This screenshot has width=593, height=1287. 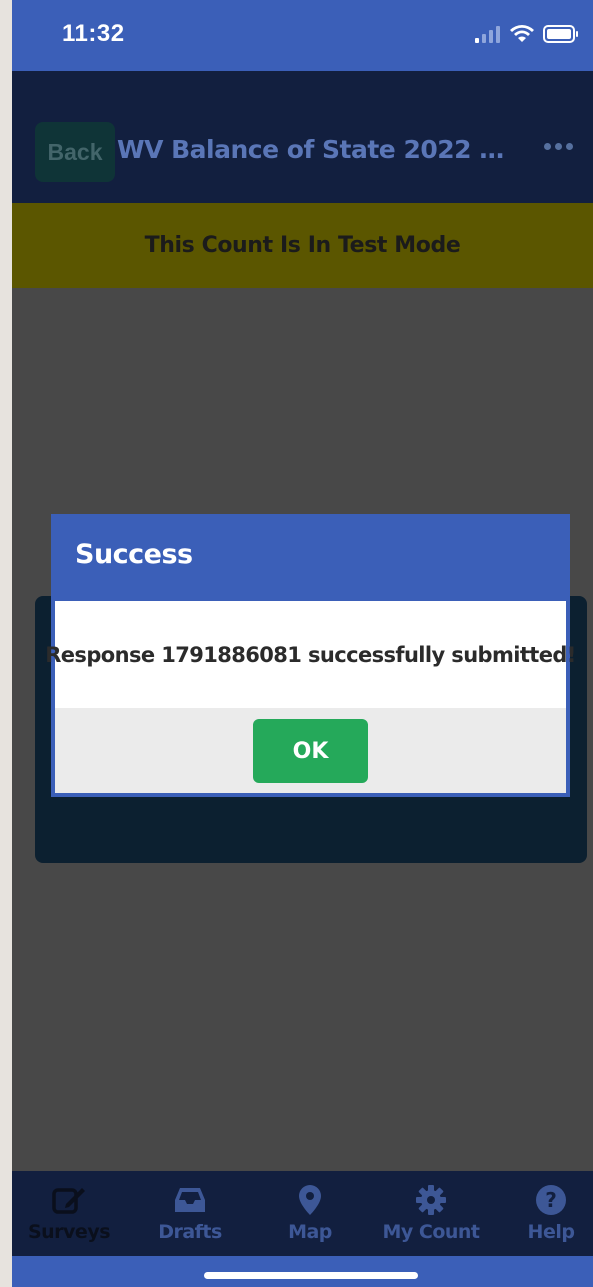 What do you see at coordinates (190, 1232) in the screenshot?
I see `tab-label-drafts: Drafts` at bounding box center [190, 1232].